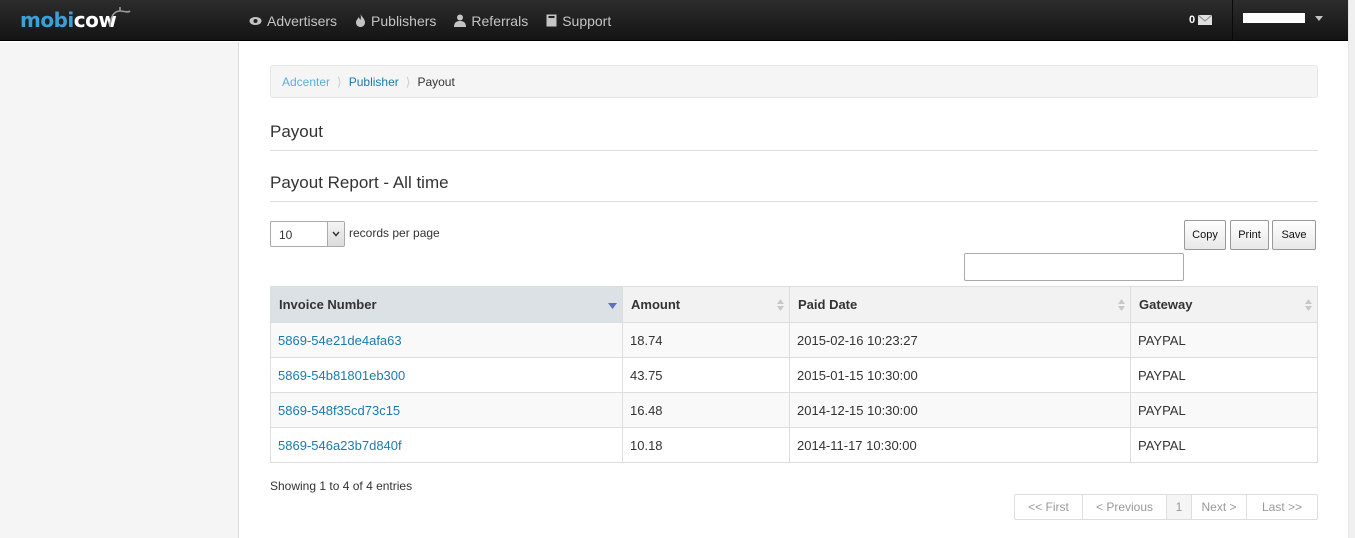 The width and height of the screenshot is (1355, 538). What do you see at coordinates (302, 20) in the screenshot?
I see `nav-advertisers-label: Advertisers` at bounding box center [302, 20].